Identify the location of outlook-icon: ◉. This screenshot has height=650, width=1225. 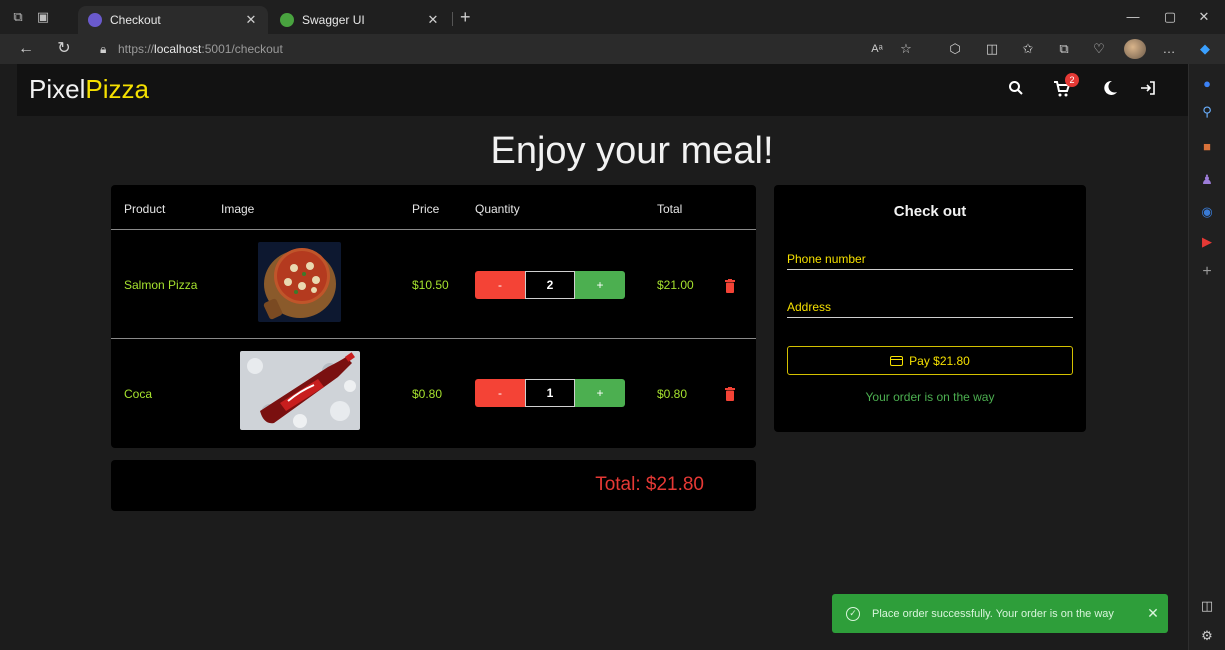
(1207, 212).